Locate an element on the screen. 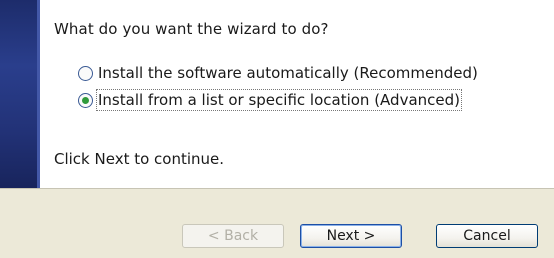 This screenshot has height=258, width=554. side-banner is located at coordinates (20, 94).